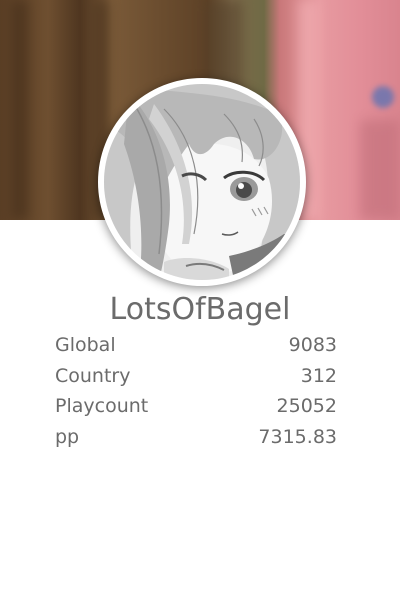 This screenshot has width=400, height=600. What do you see at coordinates (102, 406) in the screenshot?
I see `stat-label-playcount: Playcount` at bounding box center [102, 406].